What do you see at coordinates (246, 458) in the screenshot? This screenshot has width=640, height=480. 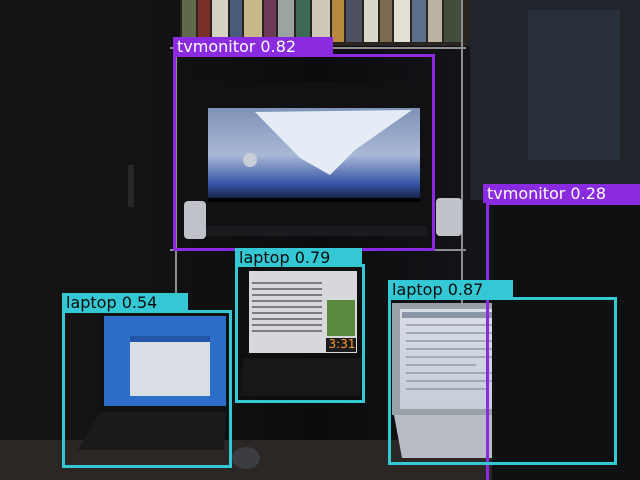 I see `mouse` at bounding box center [246, 458].